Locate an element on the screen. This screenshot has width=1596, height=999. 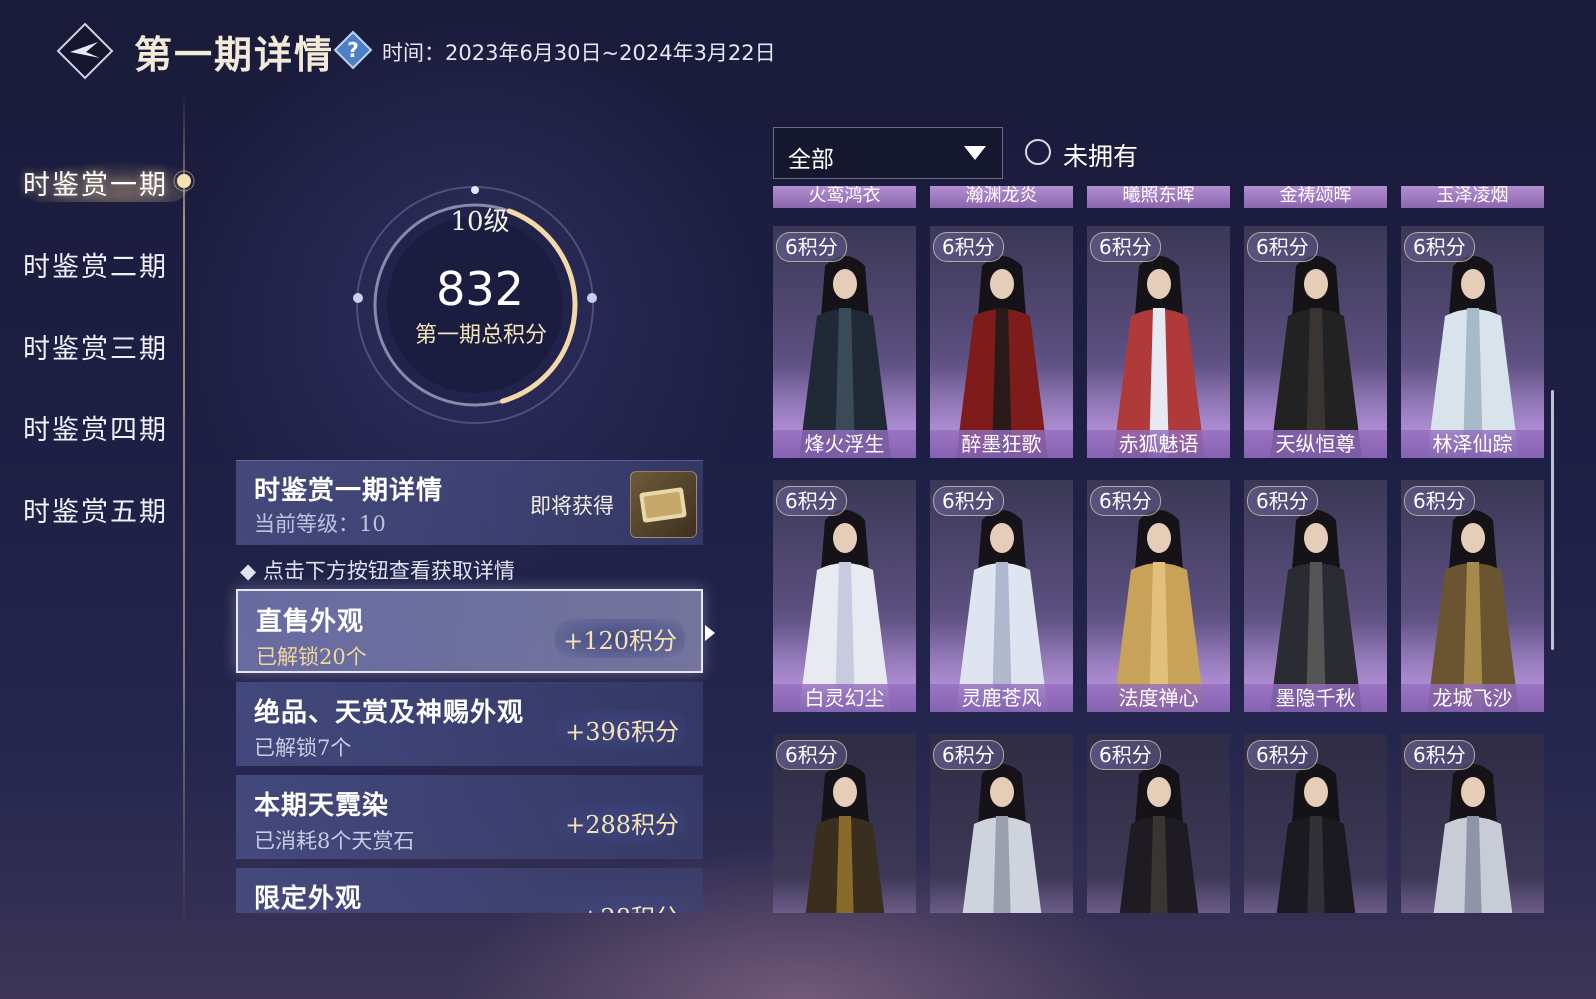
category-limited: 限定外观 +28积分 is located at coordinates (469, 890).